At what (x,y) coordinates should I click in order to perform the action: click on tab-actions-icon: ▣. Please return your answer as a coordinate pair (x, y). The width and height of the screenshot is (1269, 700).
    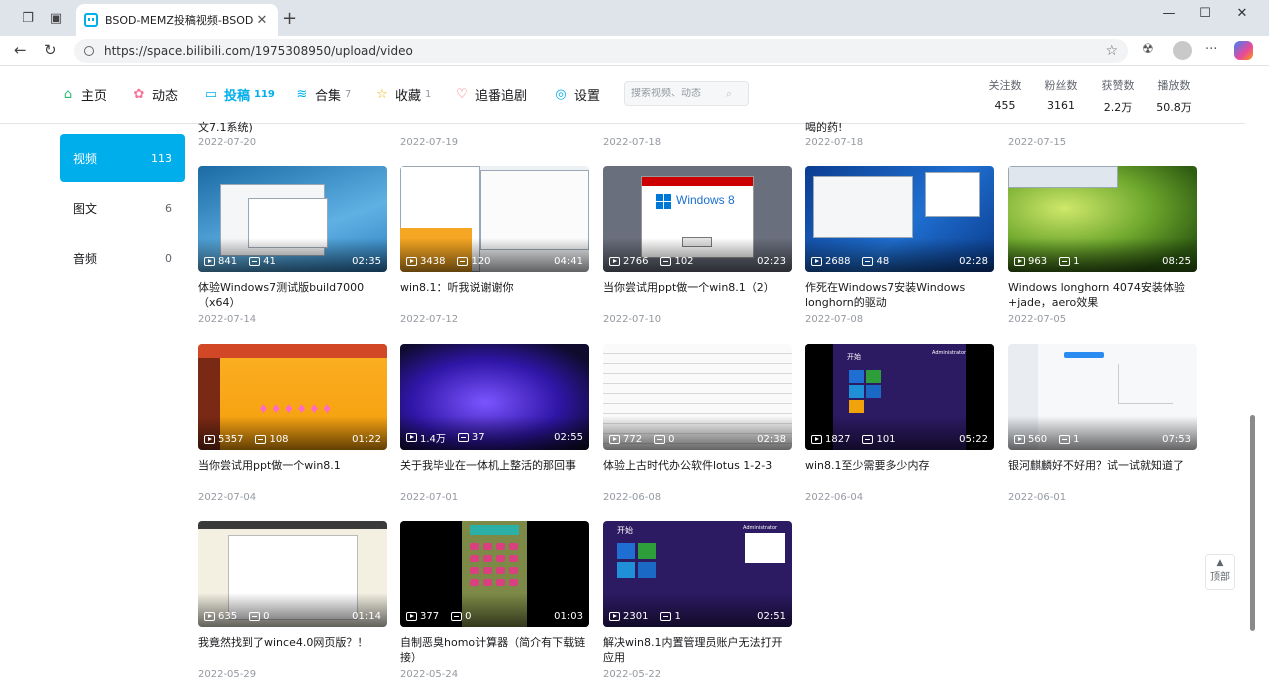
    Looking at the image, I should click on (56, 18).